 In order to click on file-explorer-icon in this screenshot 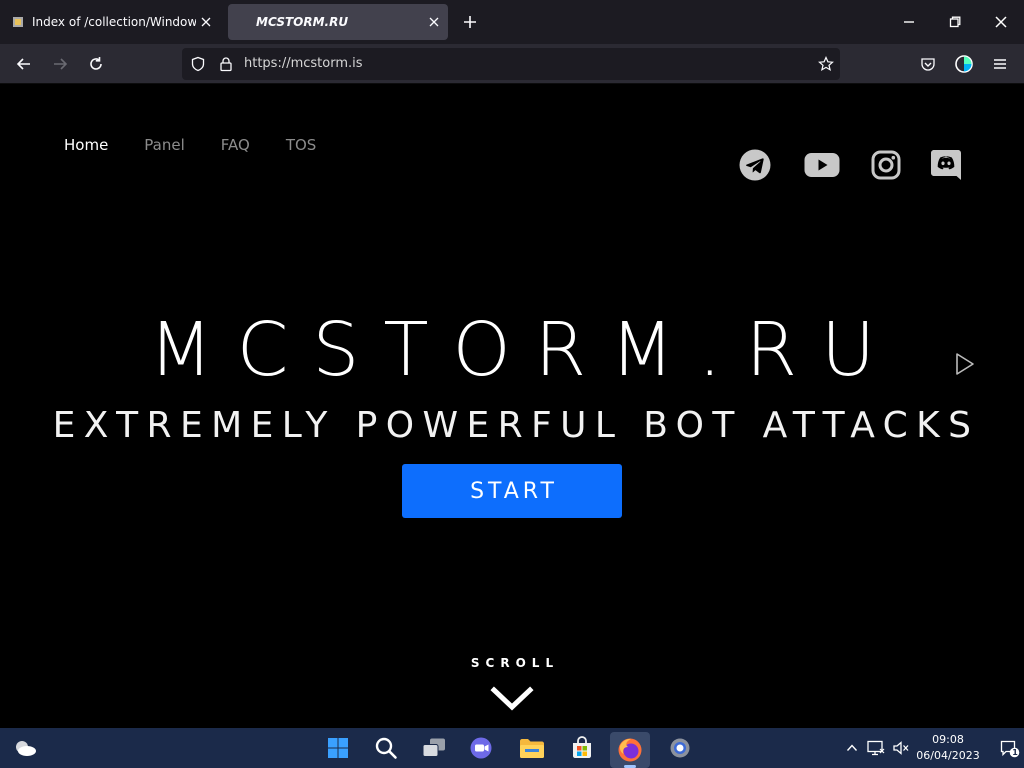, I will do `click(532, 748)`.